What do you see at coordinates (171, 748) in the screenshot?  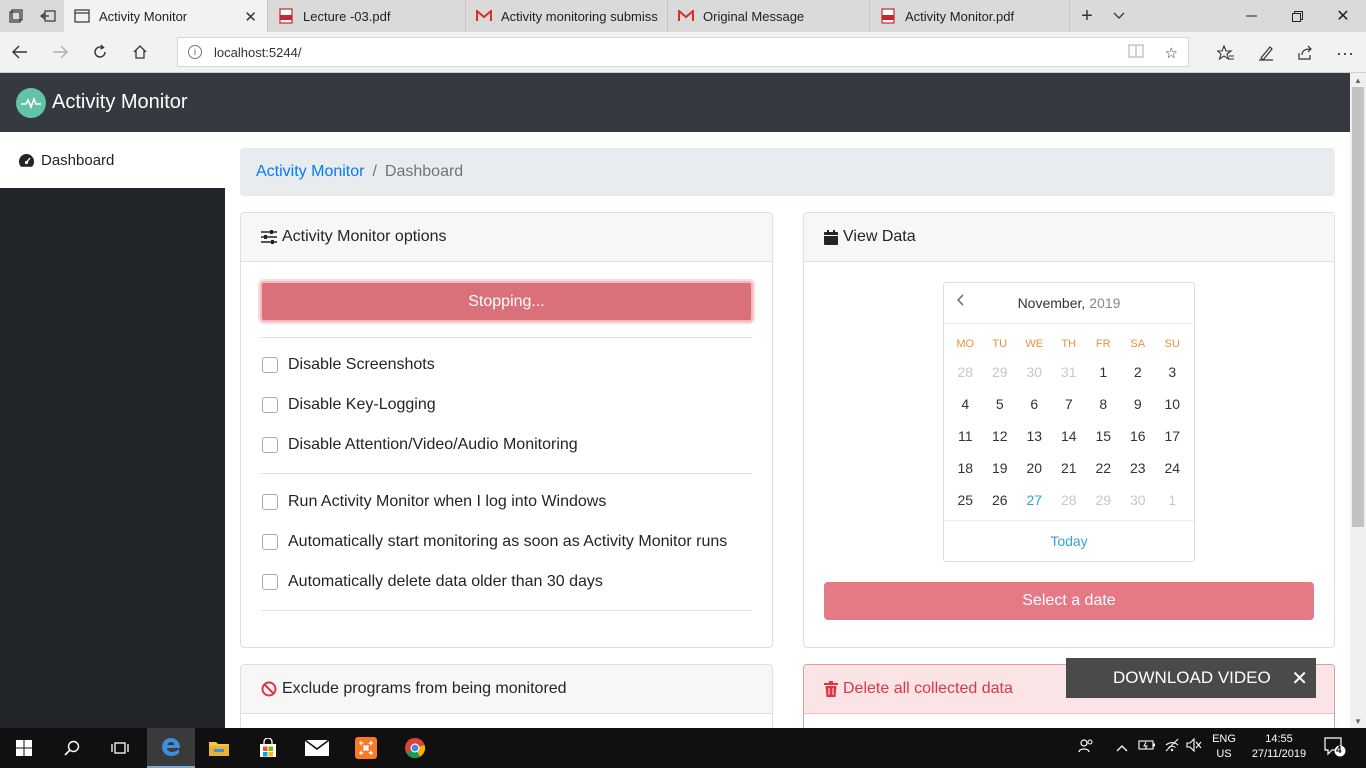 I see `edge-browser-icon` at bounding box center [171, 748].